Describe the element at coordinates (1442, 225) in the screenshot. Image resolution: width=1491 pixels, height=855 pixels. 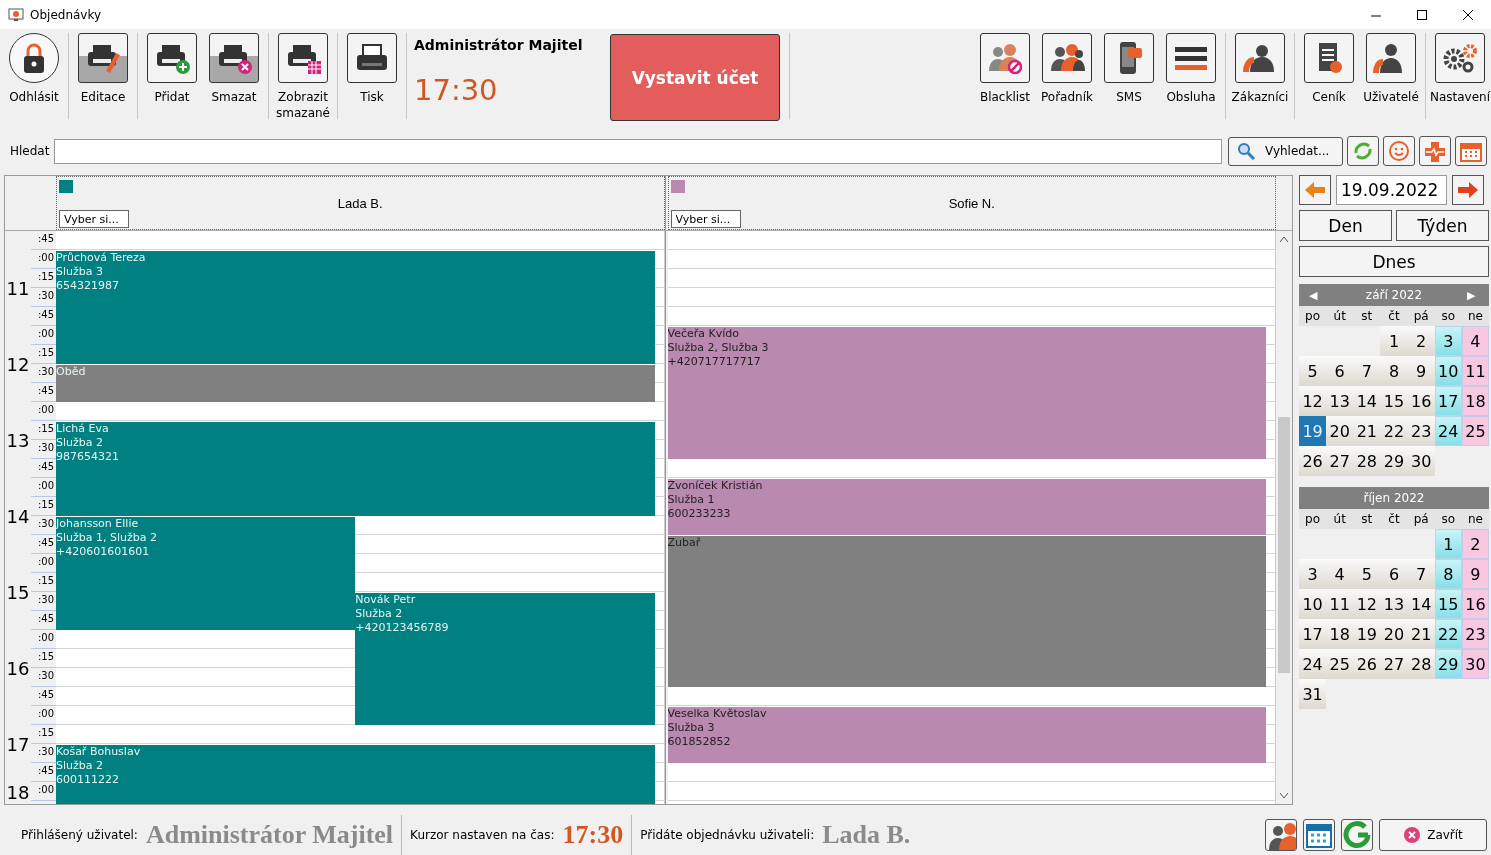
I see `view-button: Týden` at that location.